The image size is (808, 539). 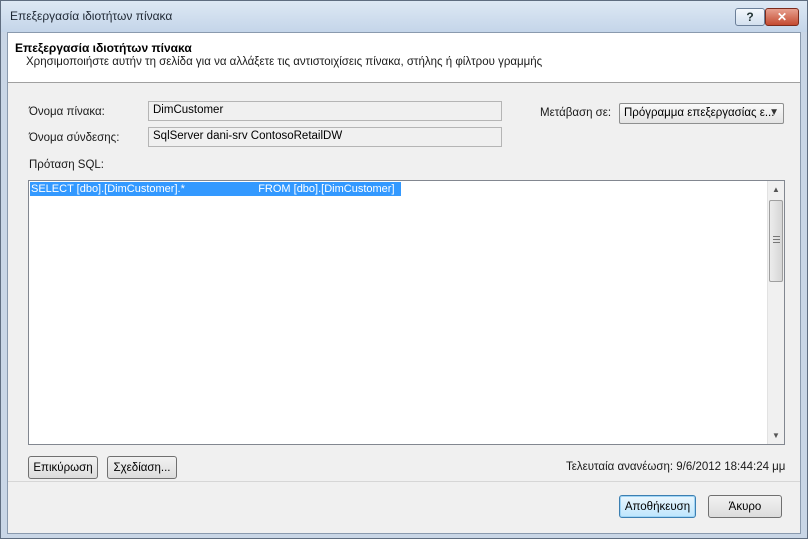 I want to click on help-icon: ?, so click(x=750, y=17).